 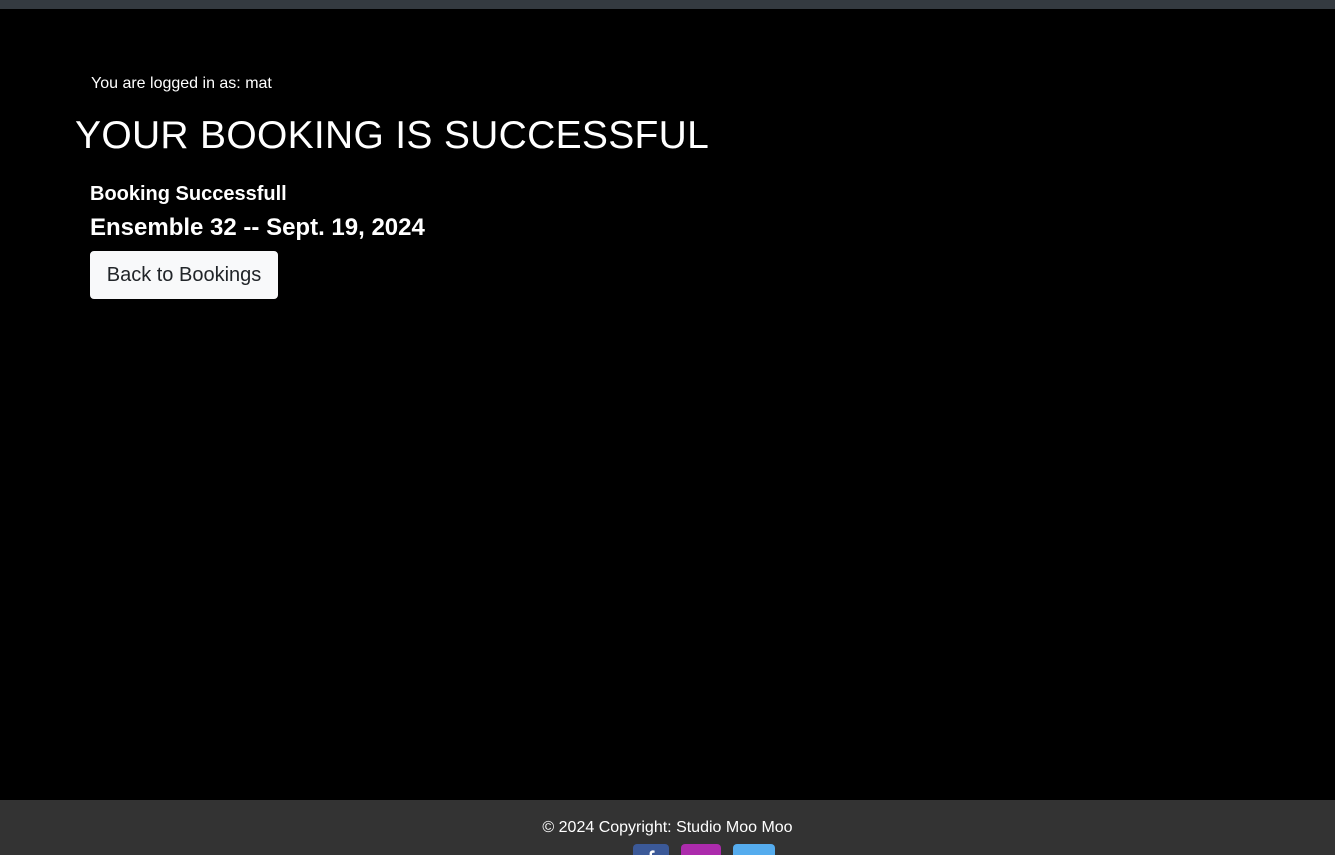 What do you see at coordinates (701, 849) in the screenshot?
I see `instagram-icon` at bounding box center [701, 849].